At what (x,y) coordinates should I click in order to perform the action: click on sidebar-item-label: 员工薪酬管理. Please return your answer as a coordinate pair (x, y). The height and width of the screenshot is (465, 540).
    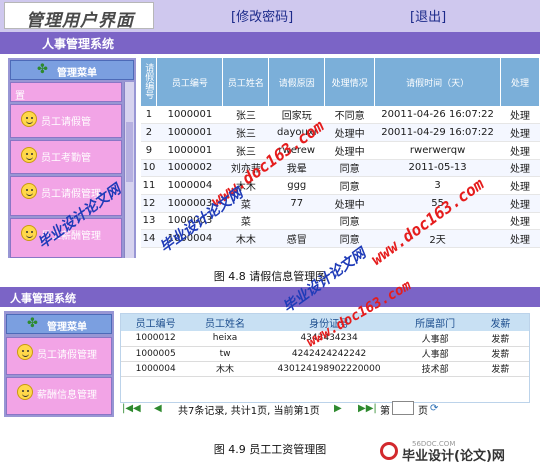
    Looking at the image, I should click on (71, 236).